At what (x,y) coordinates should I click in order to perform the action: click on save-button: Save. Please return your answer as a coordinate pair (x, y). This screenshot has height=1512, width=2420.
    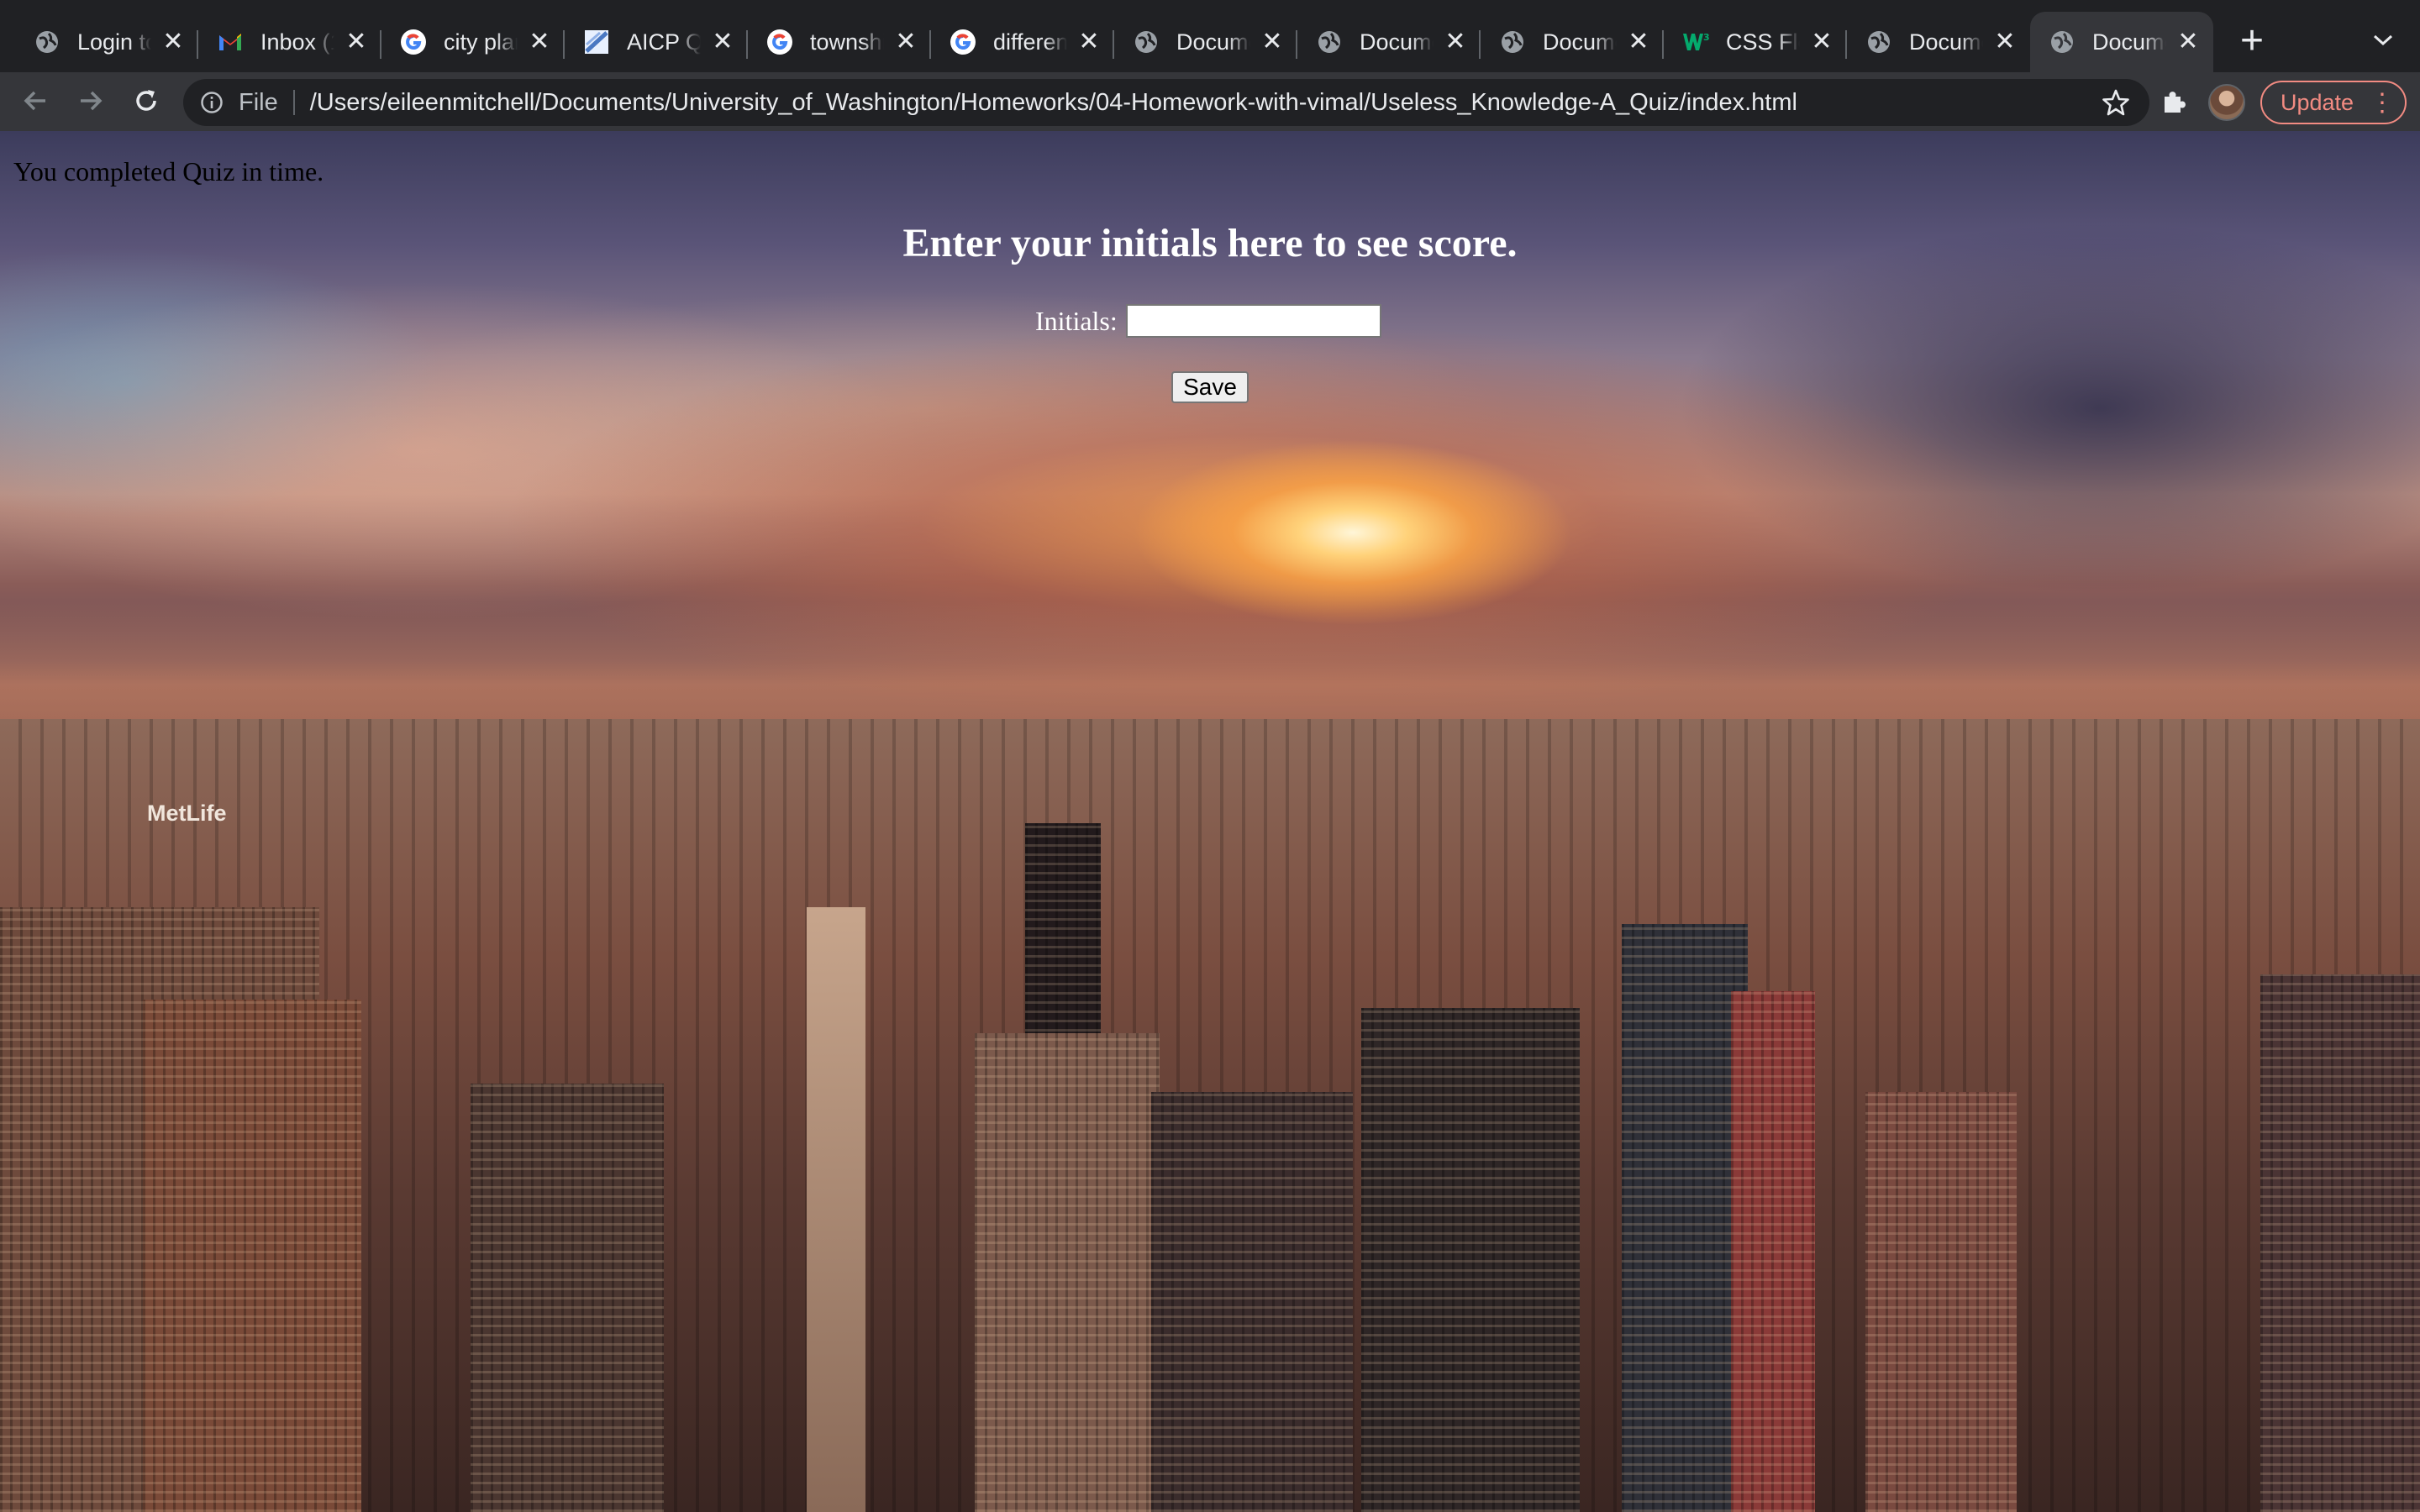
    Looking at the image, I should click on (1210, 387).